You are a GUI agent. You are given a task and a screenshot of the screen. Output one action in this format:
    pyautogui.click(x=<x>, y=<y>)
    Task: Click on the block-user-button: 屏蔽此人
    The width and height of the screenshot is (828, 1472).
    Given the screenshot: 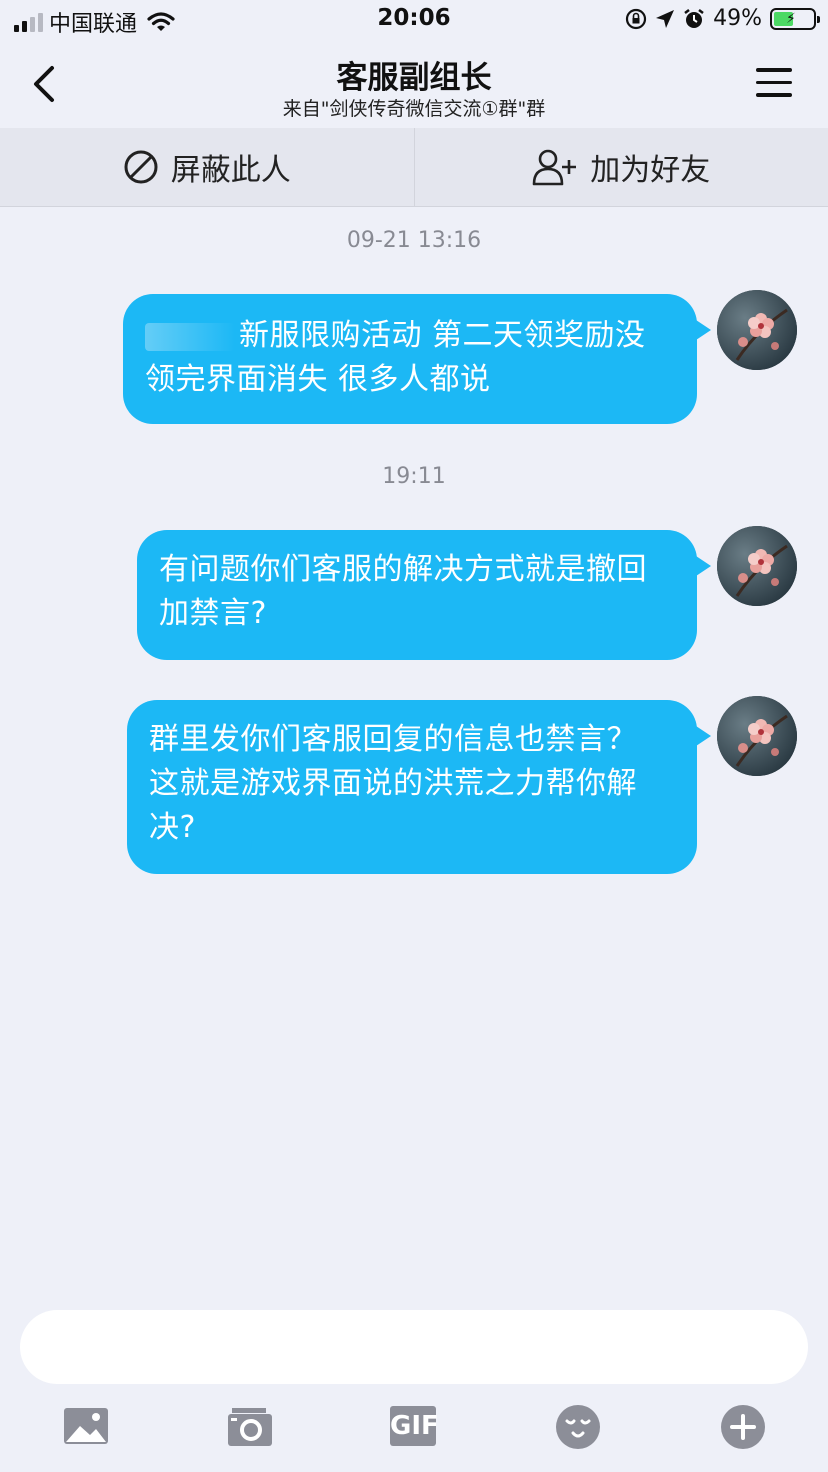 What is the action you would take?
    pyautogui.click(x=207, y=167)
    